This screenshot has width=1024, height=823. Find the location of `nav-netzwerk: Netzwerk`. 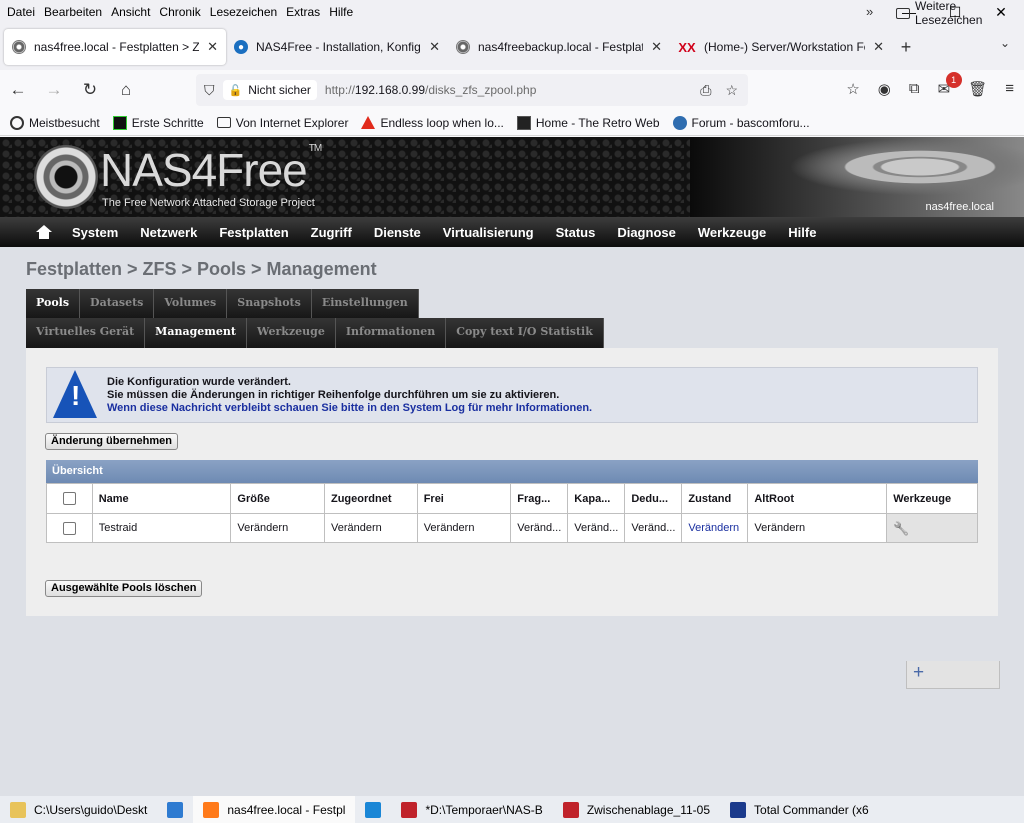

nav-netzwerk: Netzwerk is located at coordinates (168, 232).